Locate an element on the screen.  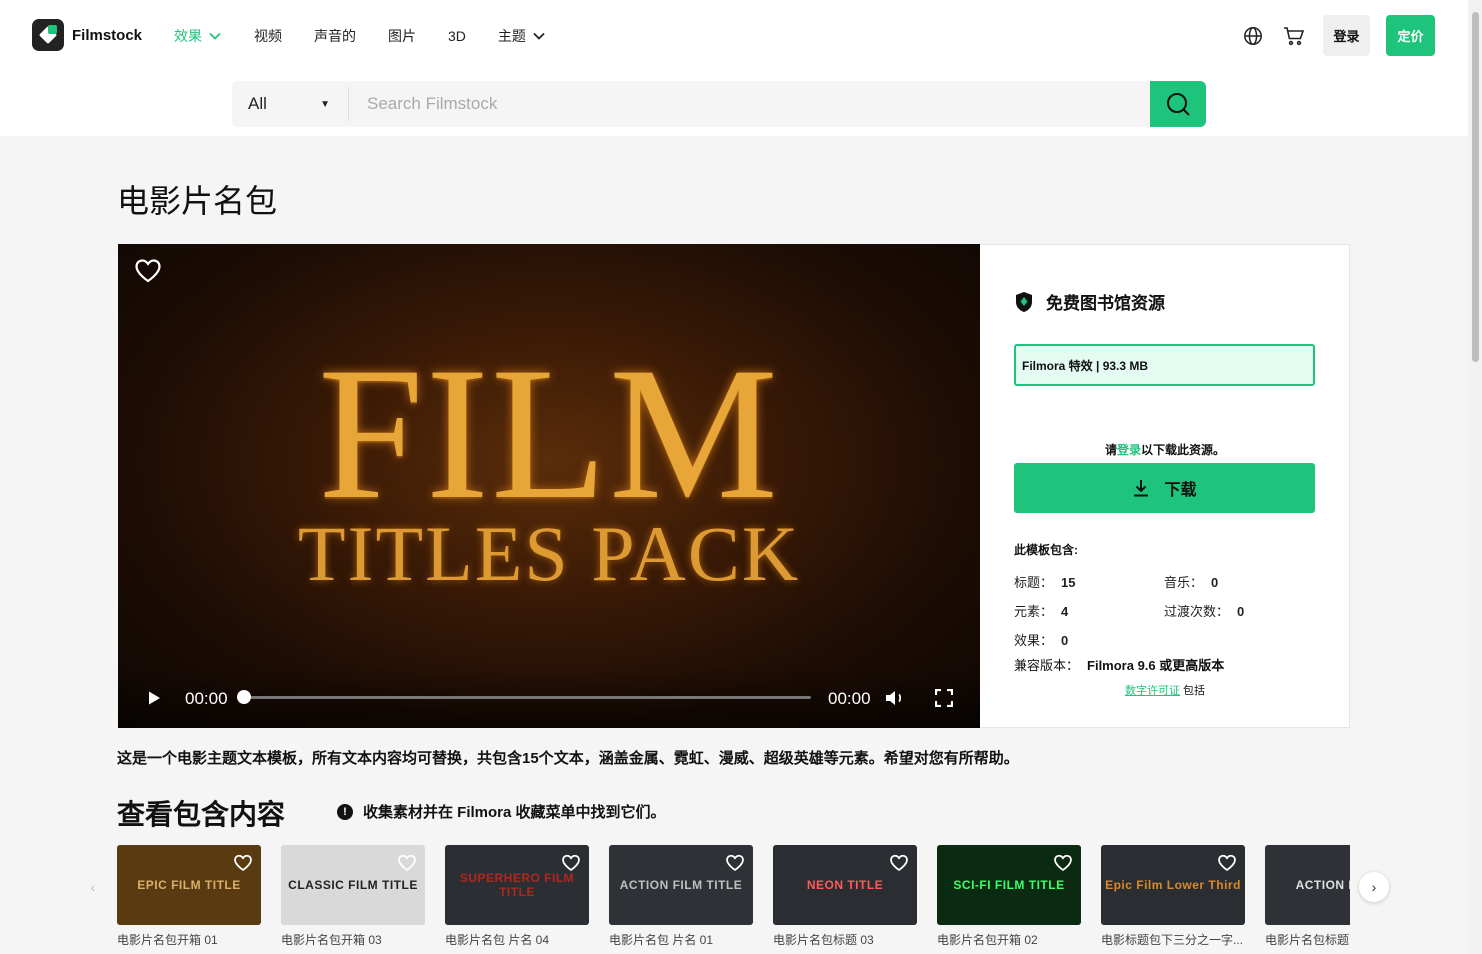
card-thumbnail: SCI-FI FILM TITLE is located at coordinates (1009, 885).